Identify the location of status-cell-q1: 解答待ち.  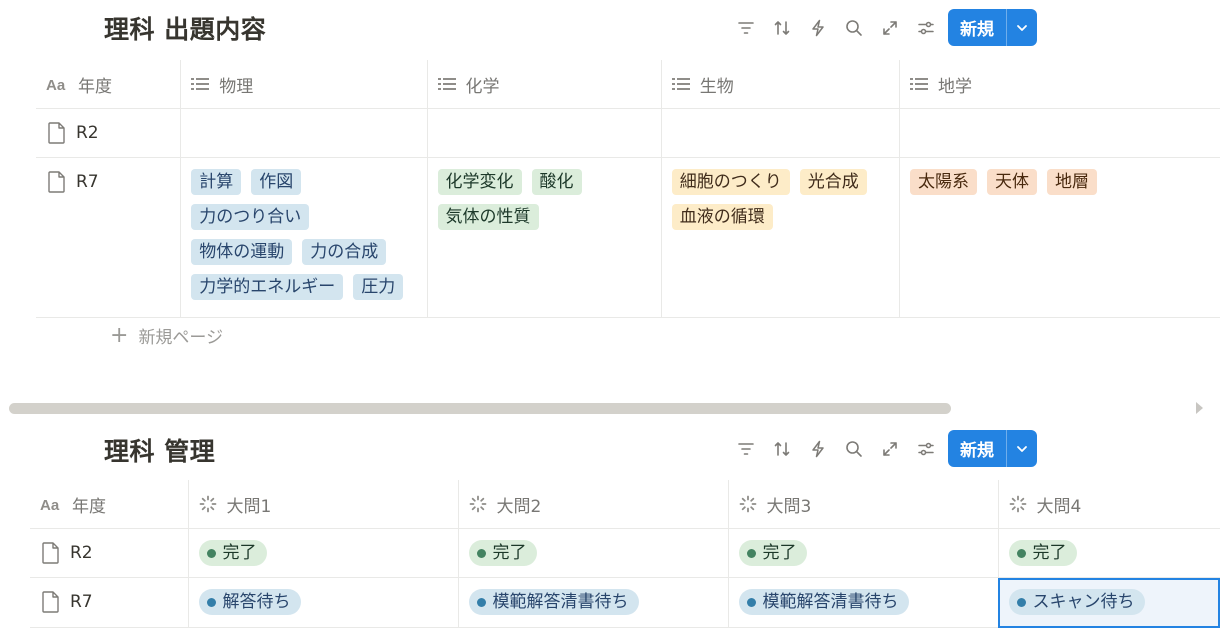
(322, 602).